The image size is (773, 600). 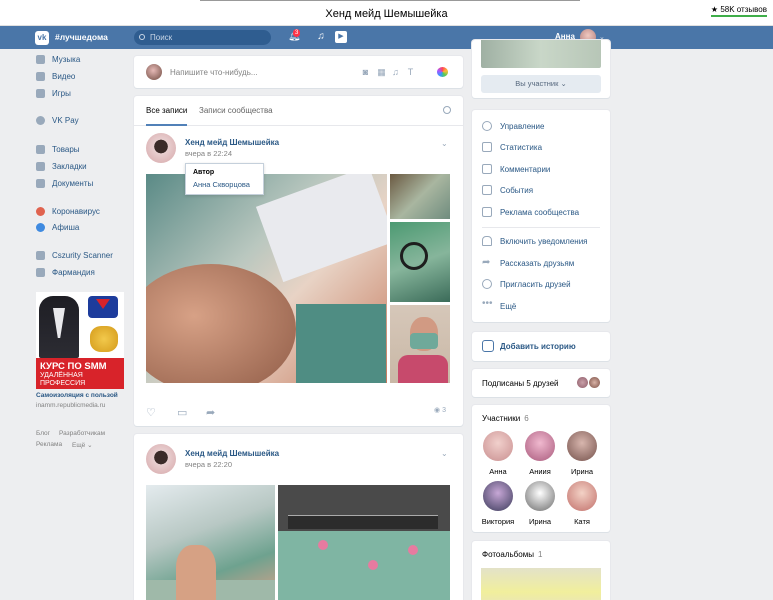 What do you see at coordinates (526, 284) in the screenshot?
I see `menu-item-invite: Пригласить друзей` at bounding box center [526, 284].